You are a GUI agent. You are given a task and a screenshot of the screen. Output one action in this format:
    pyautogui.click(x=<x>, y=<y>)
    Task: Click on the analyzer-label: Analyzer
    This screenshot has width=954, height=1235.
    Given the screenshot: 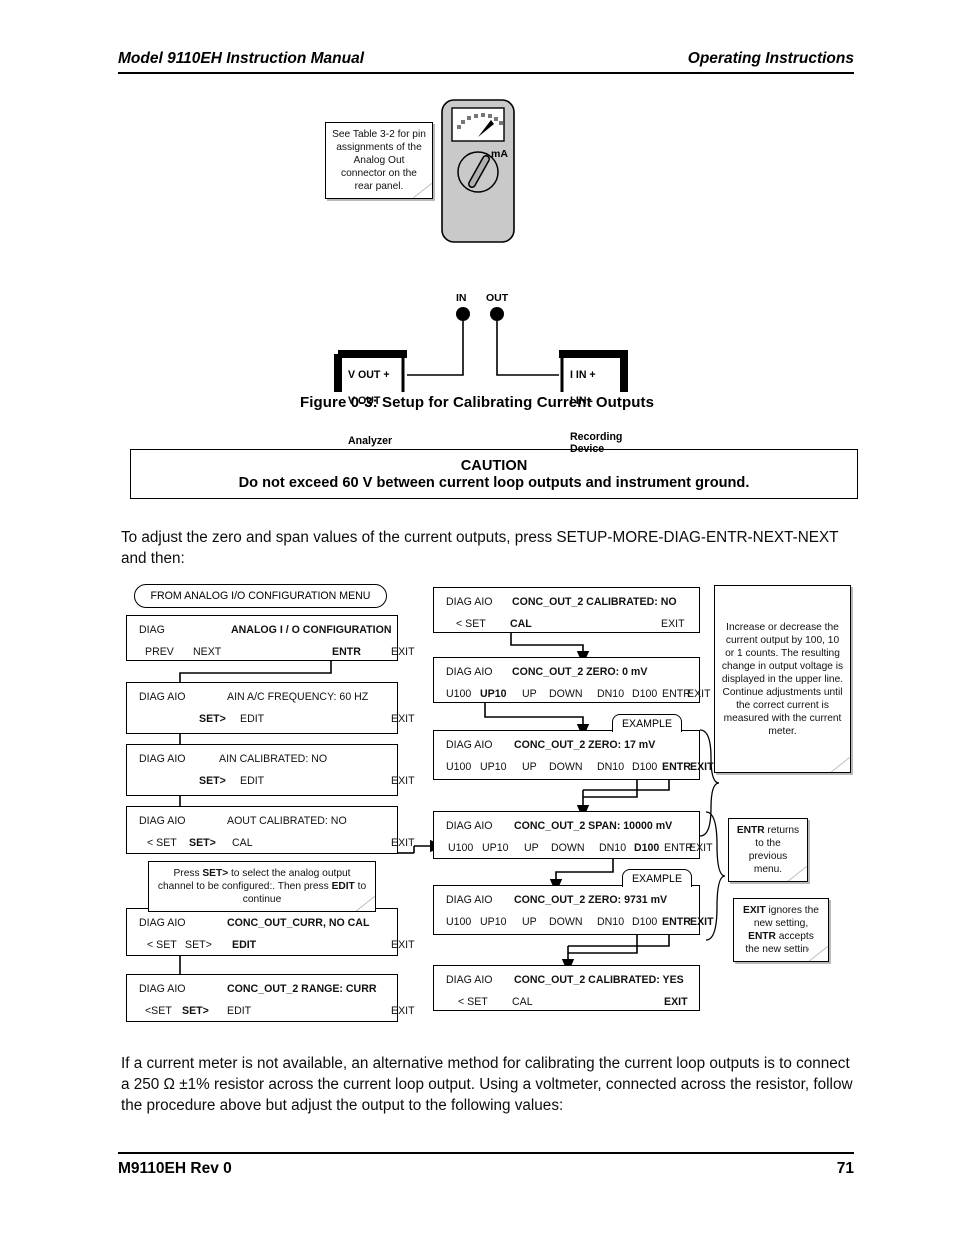 What is the action you would take?
    pyautogui.click(x=370, y=441)
    